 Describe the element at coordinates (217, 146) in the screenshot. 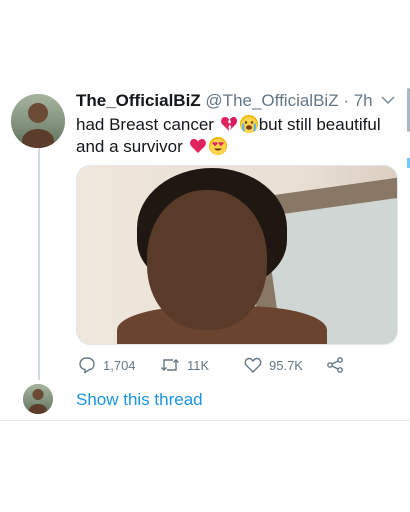

I see `heart-eyes-face-icon` at that location.